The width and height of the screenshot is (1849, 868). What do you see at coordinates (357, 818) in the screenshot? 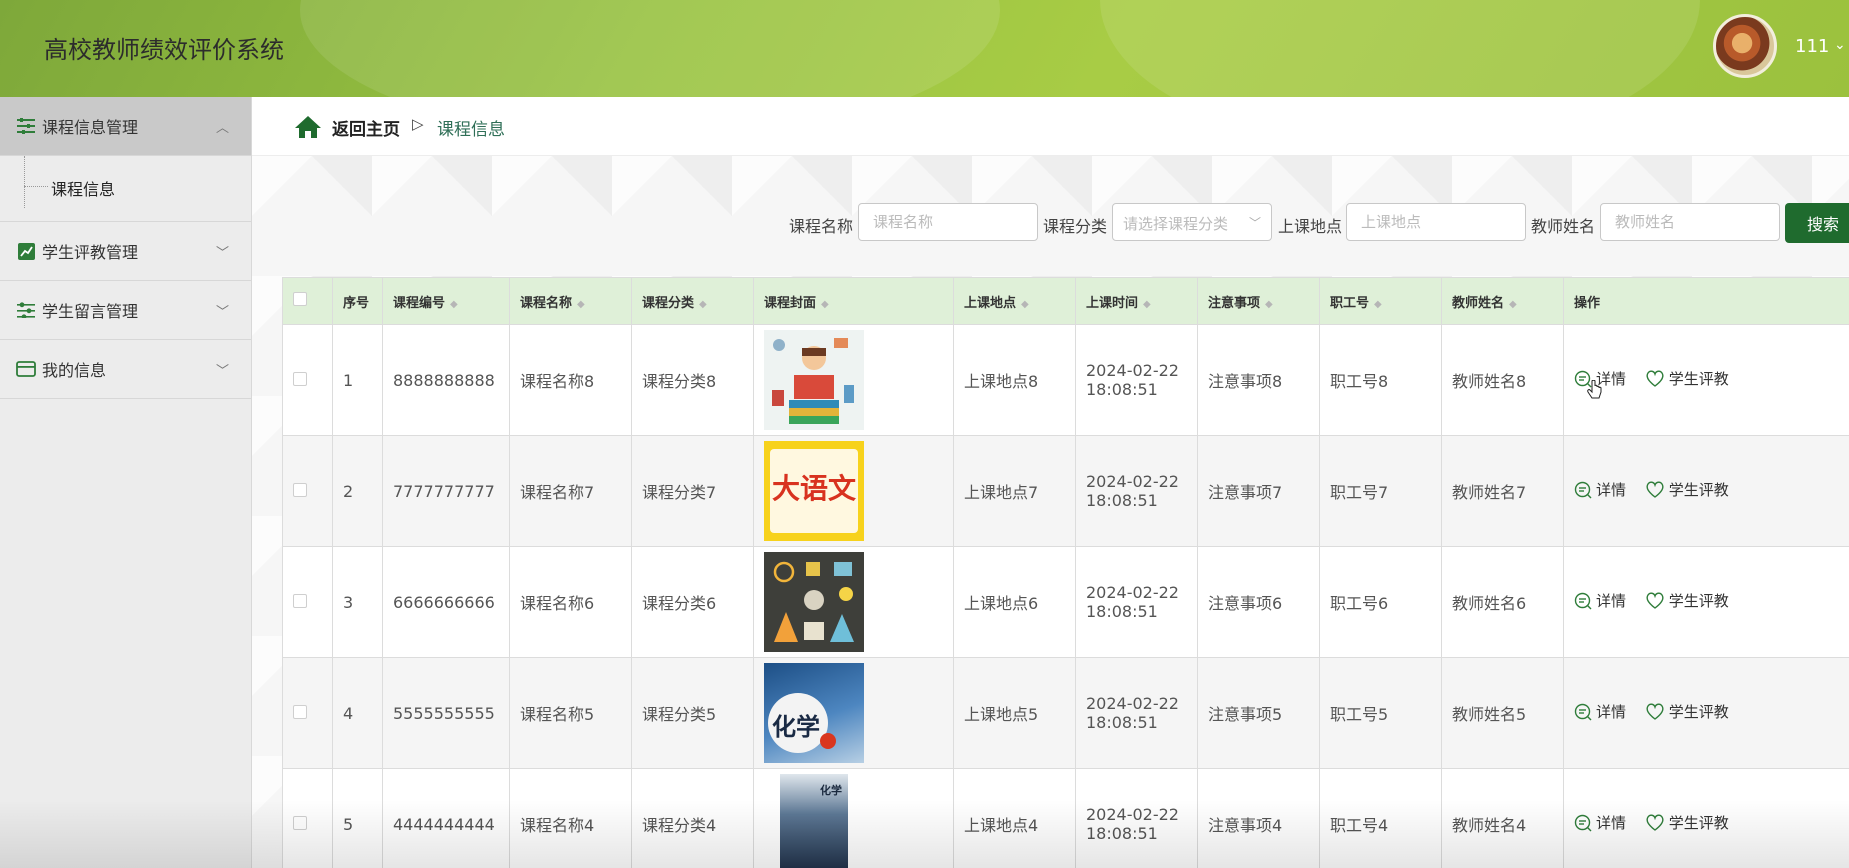
I see `row-index: 5` at bounding box center [357, 818].